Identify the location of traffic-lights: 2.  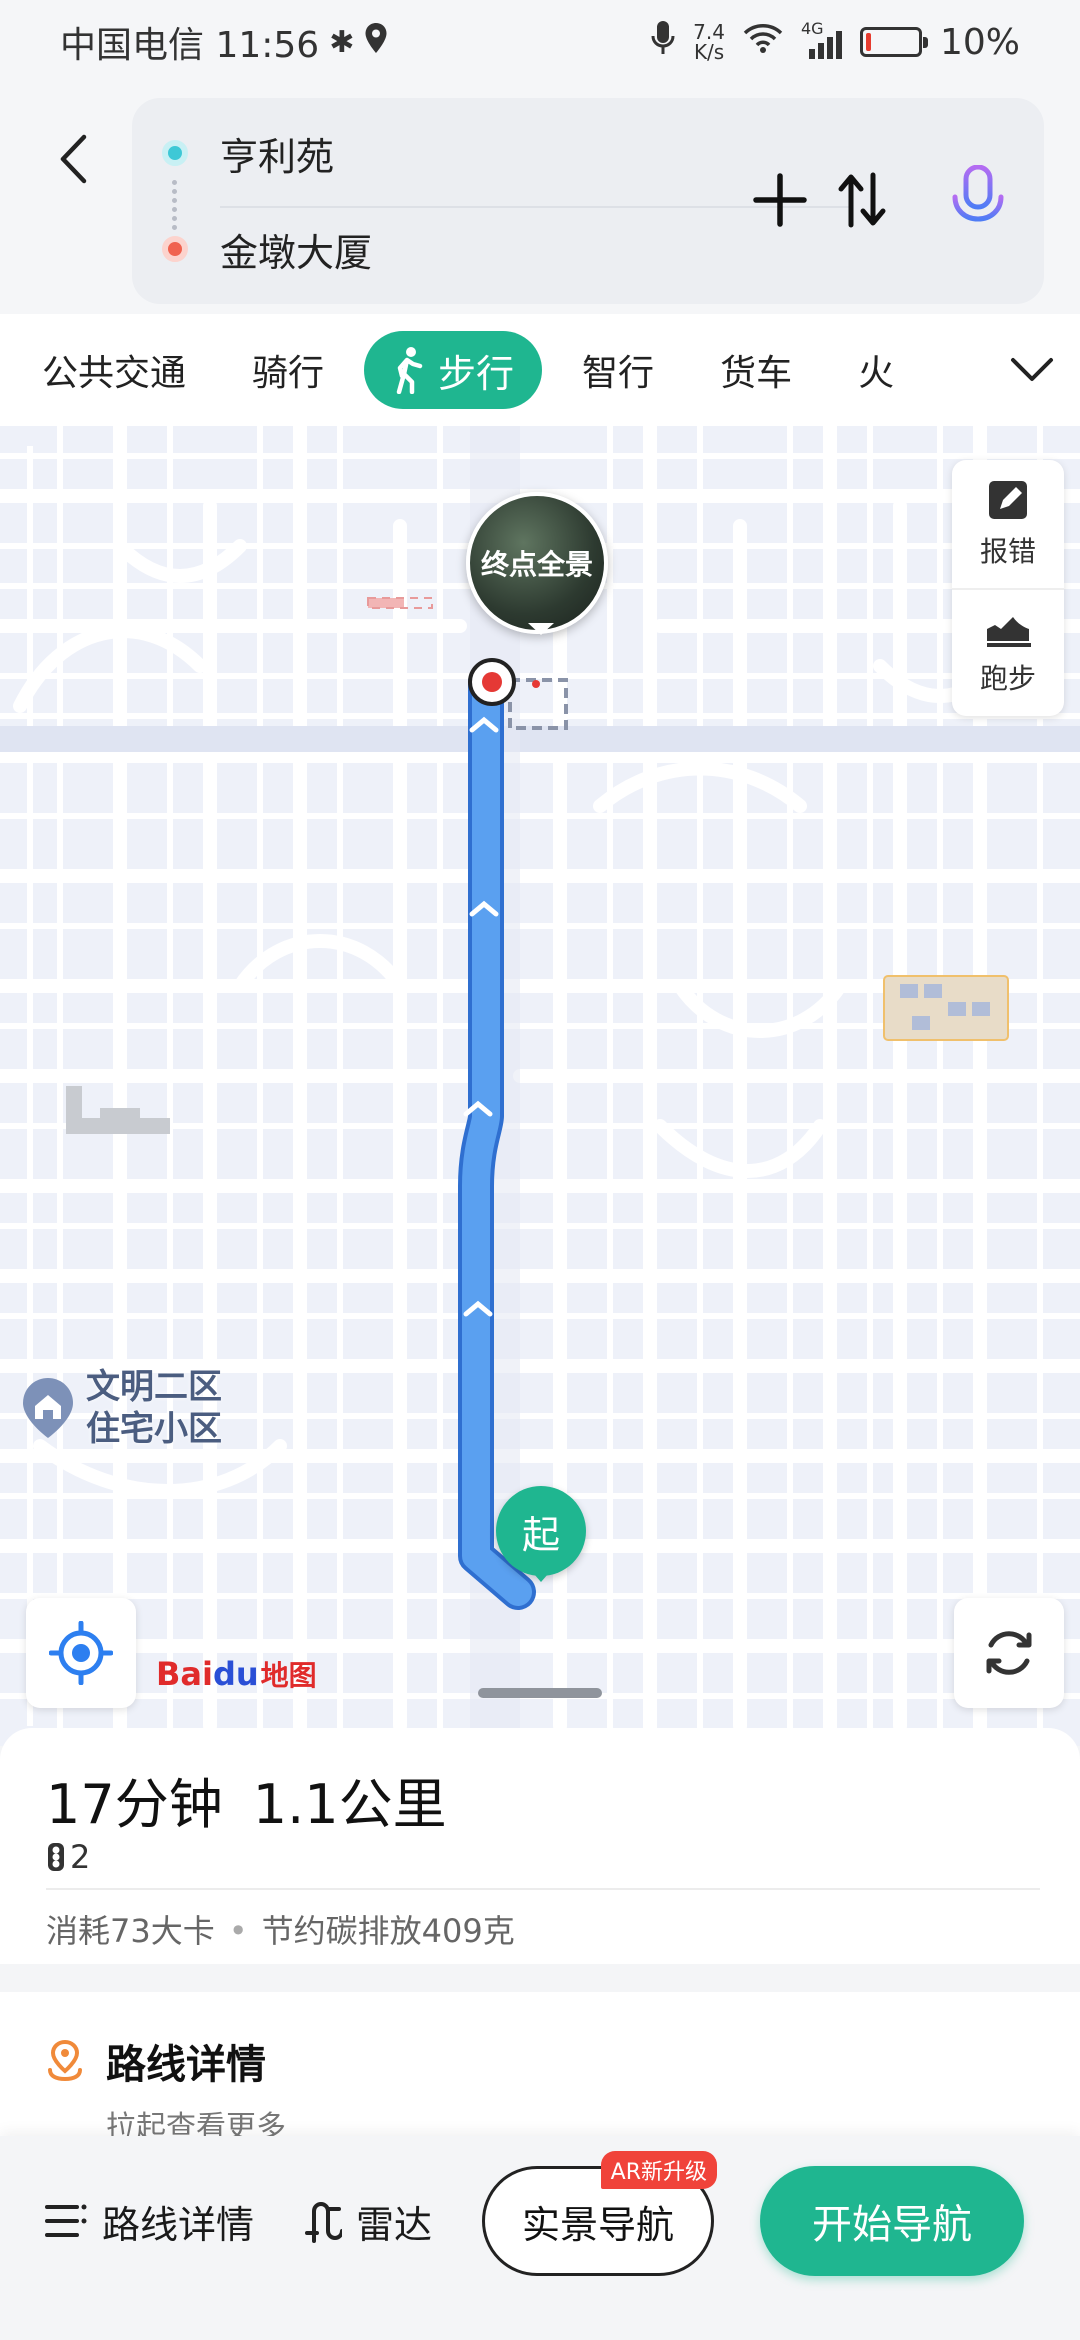
(68, 1857).